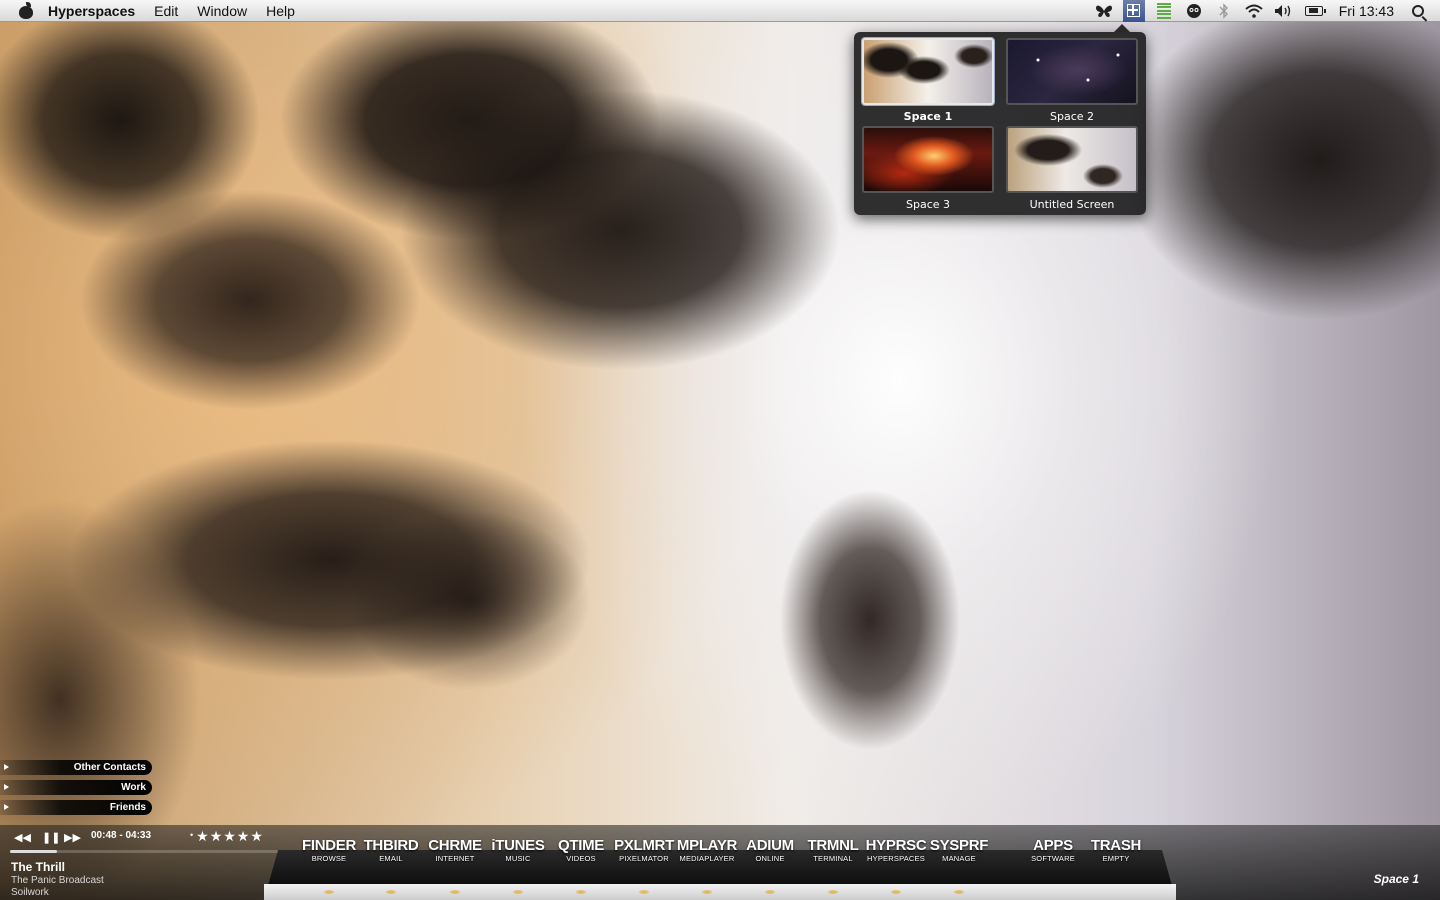 The image size is (1440, 900). Describe the element at coordinates (72, 837) in the screenshot. I see `next-track-icon: ▶▶` at that location.